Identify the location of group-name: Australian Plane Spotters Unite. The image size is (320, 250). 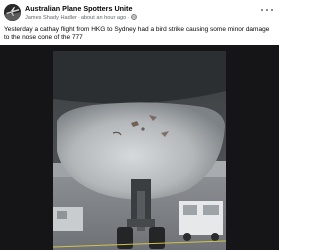
(78, 8).